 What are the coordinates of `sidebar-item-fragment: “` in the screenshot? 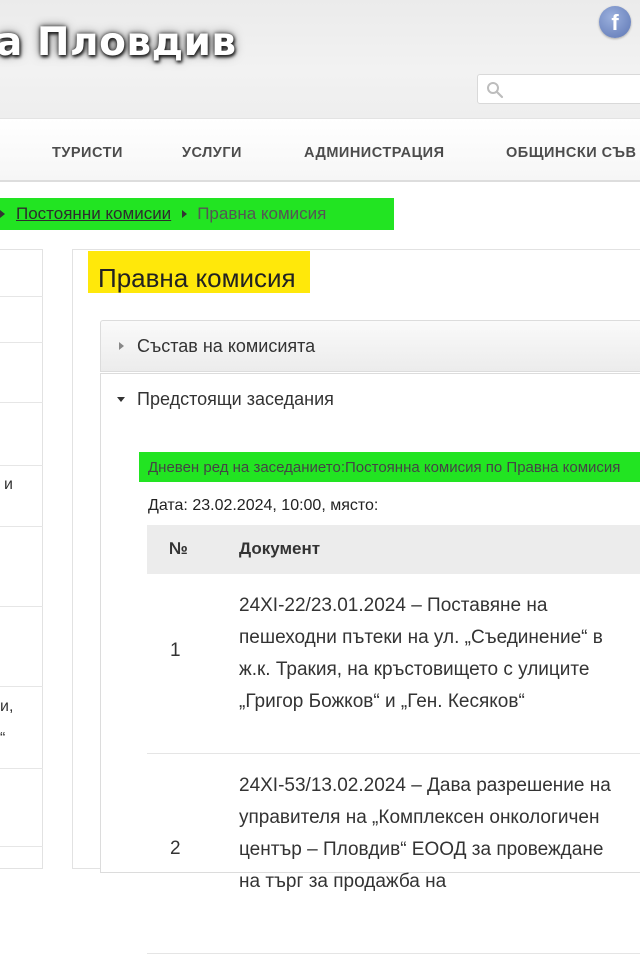 It's located at (2, 739).